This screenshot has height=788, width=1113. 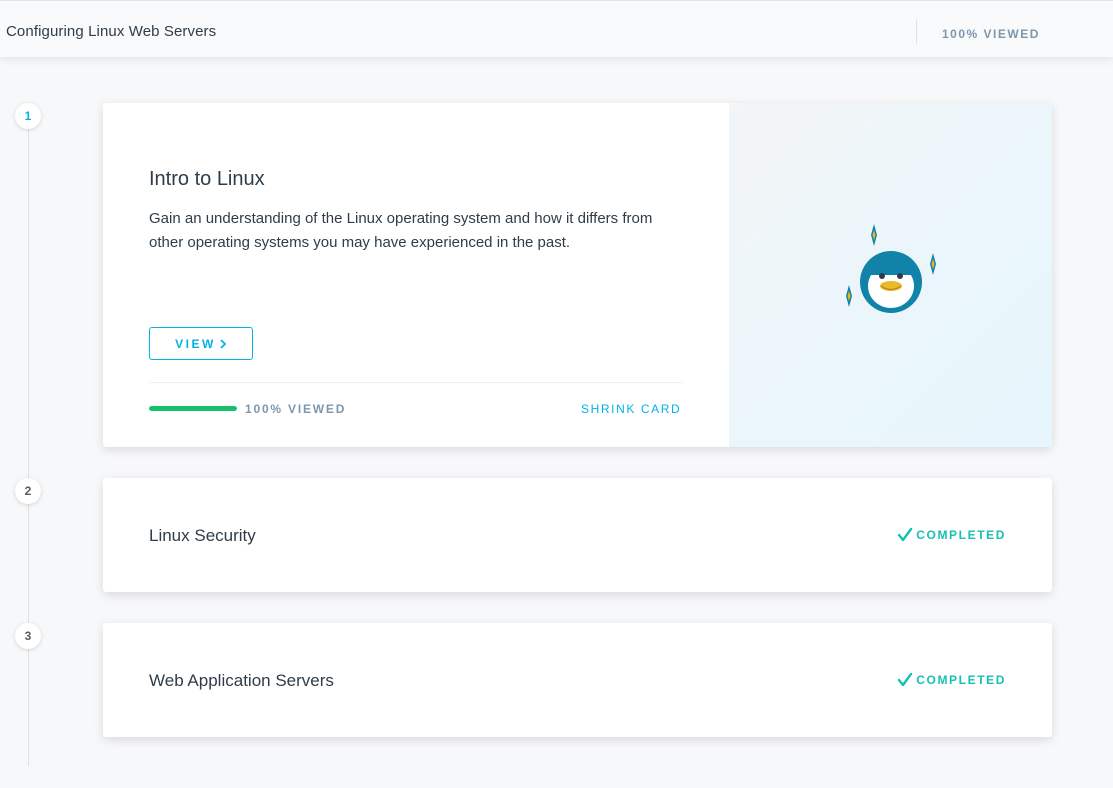 I want to click on lesson-card-linux-security: Linux Security COMPLETED, so click(x=577, y=535).